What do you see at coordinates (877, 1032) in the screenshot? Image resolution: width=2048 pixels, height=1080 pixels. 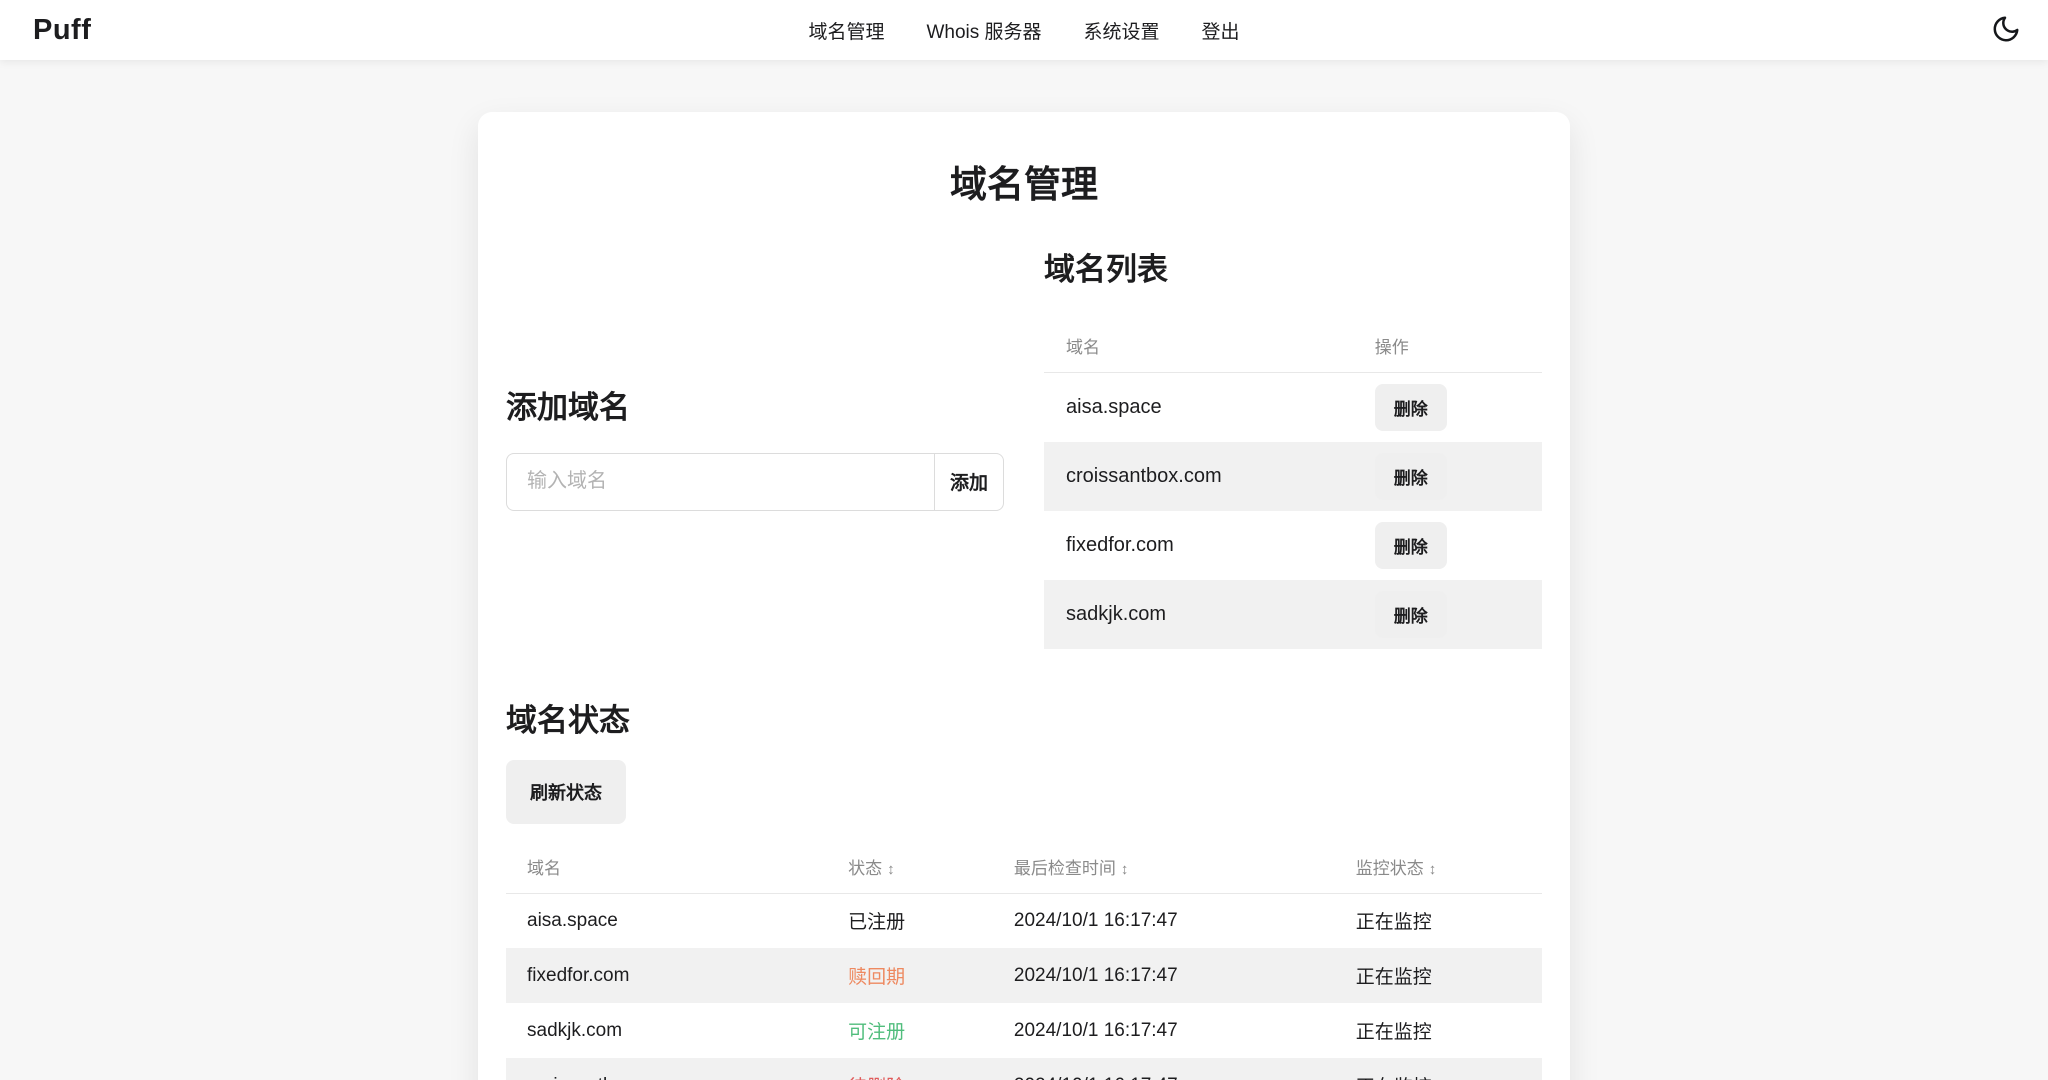 I see `status-cell: 可注册` at bounding box center [877, 1032].